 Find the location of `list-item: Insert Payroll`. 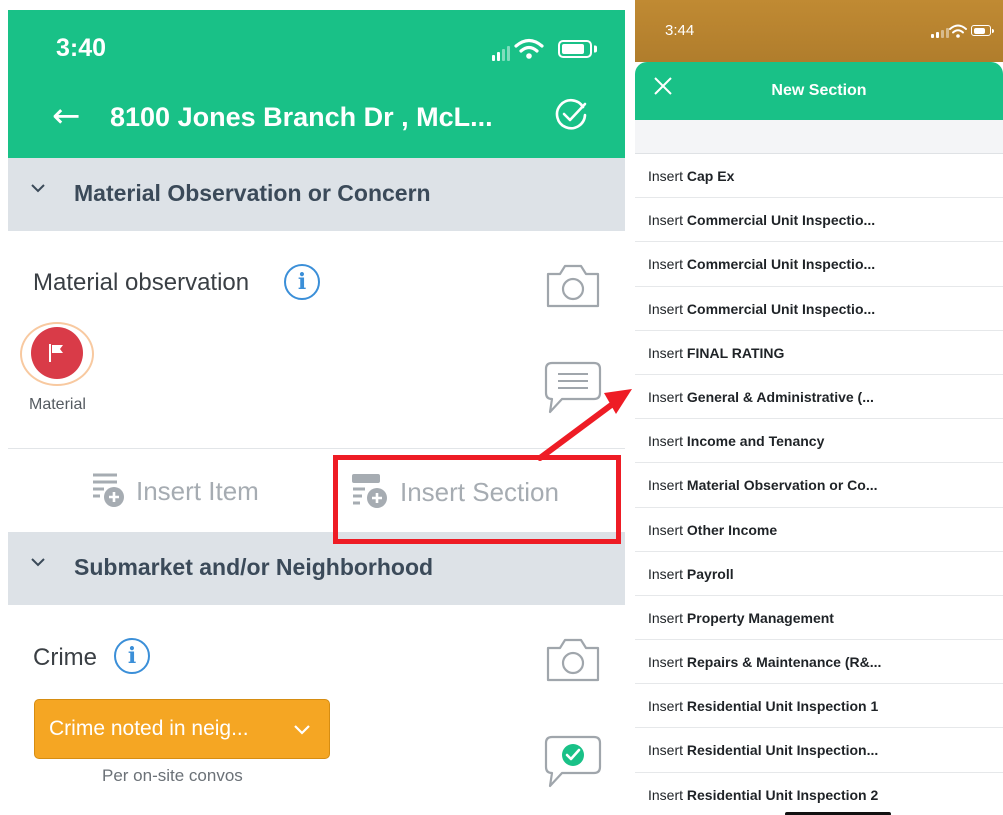

list-item: Insert Payroll is located at coordinates (819, 574).